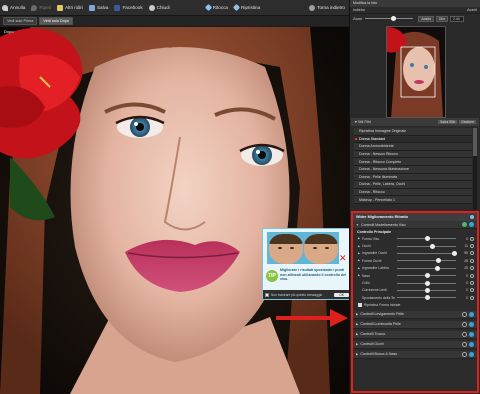 The width and height of the screenshot is (480, 394). I want to click on zoom-actual-button: Dim, so click(442, 18).